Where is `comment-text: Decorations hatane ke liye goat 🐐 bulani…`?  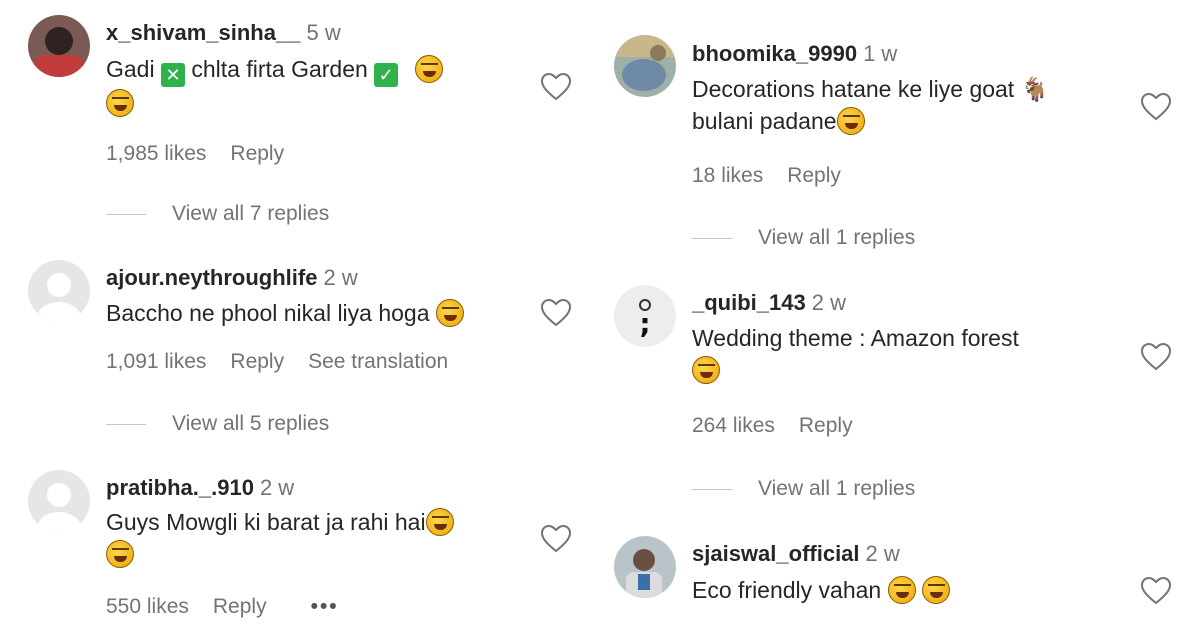
comment-text: Decorations hatane ke liye goat 🐐 bulani… is located at coordinates (871, 105).